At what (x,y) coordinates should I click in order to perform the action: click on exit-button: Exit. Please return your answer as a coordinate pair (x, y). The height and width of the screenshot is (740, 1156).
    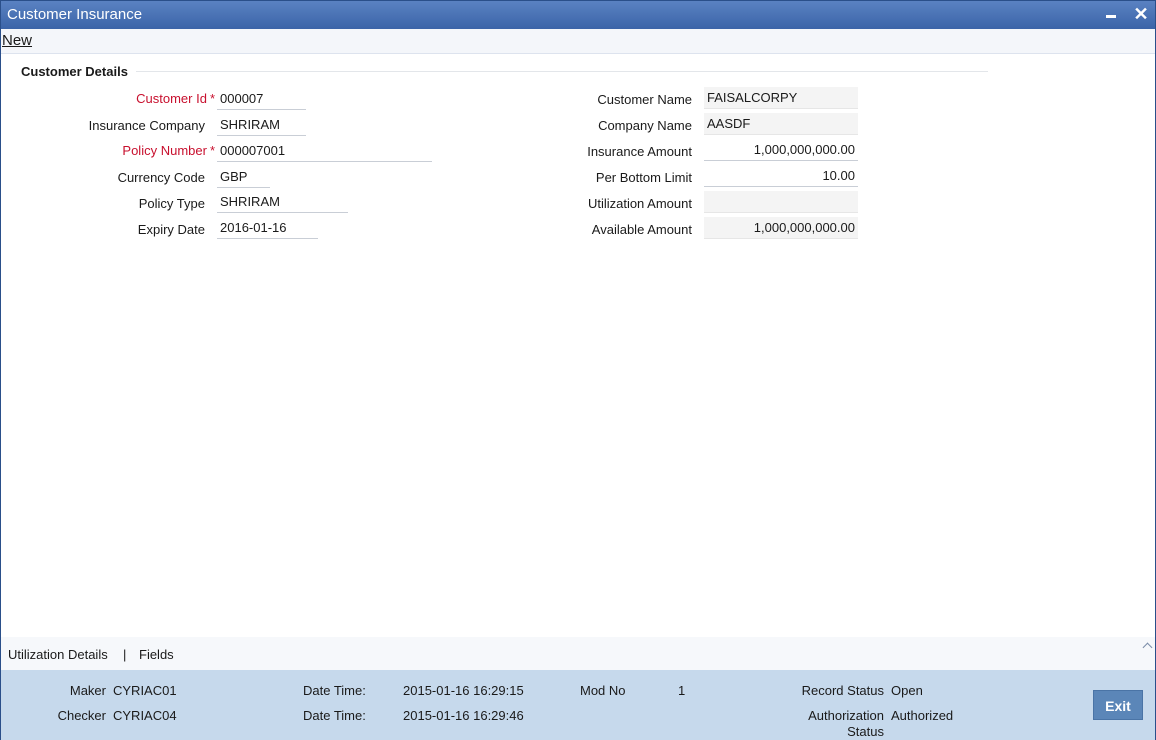
    Looking at the image, I should click on (1118, 705).